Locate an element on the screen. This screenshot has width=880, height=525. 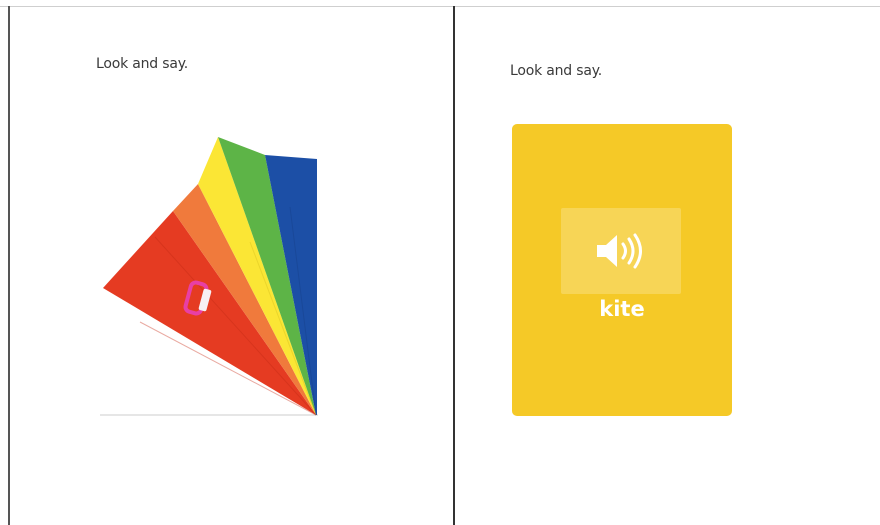
speaker-icon is located at coordinates (619, 251).